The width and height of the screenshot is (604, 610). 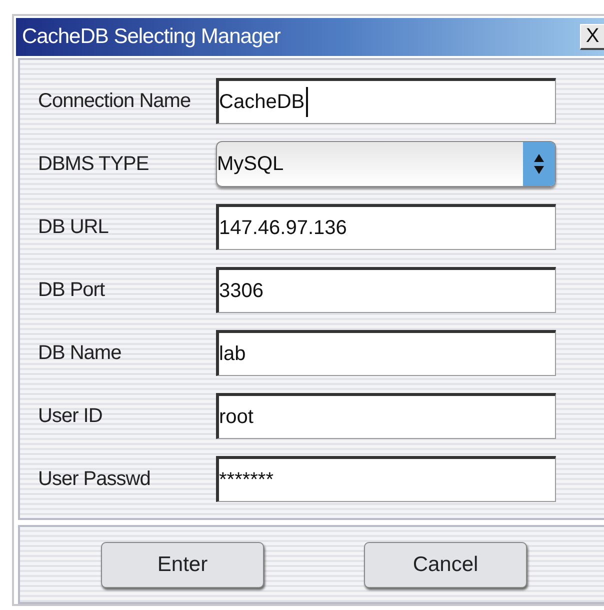 What do you see at coordinates (386, 479) in the screenshot?
I see `input-field: *******` at bounding box center [386, 479].